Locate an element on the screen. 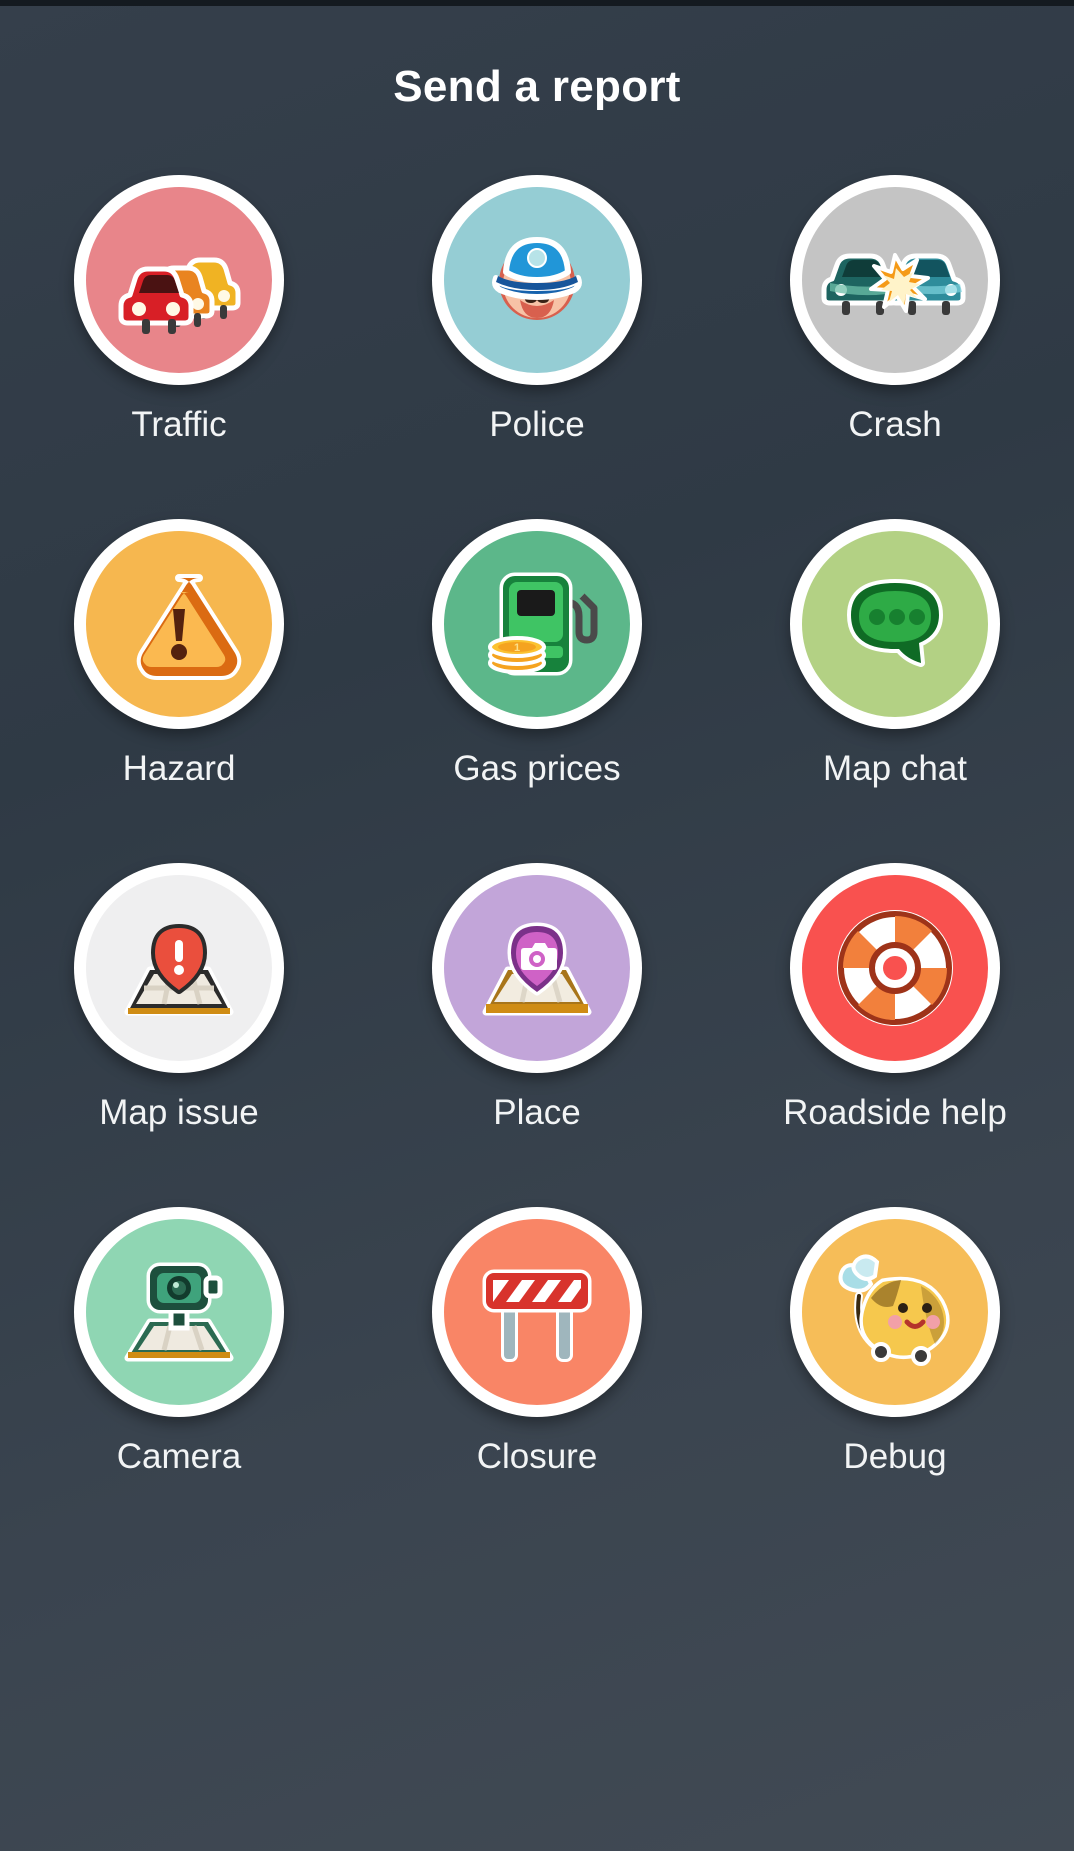 This screenshot has height=1851, width=1074. map-pin-camera-icon is located at coordinates (537, 969).